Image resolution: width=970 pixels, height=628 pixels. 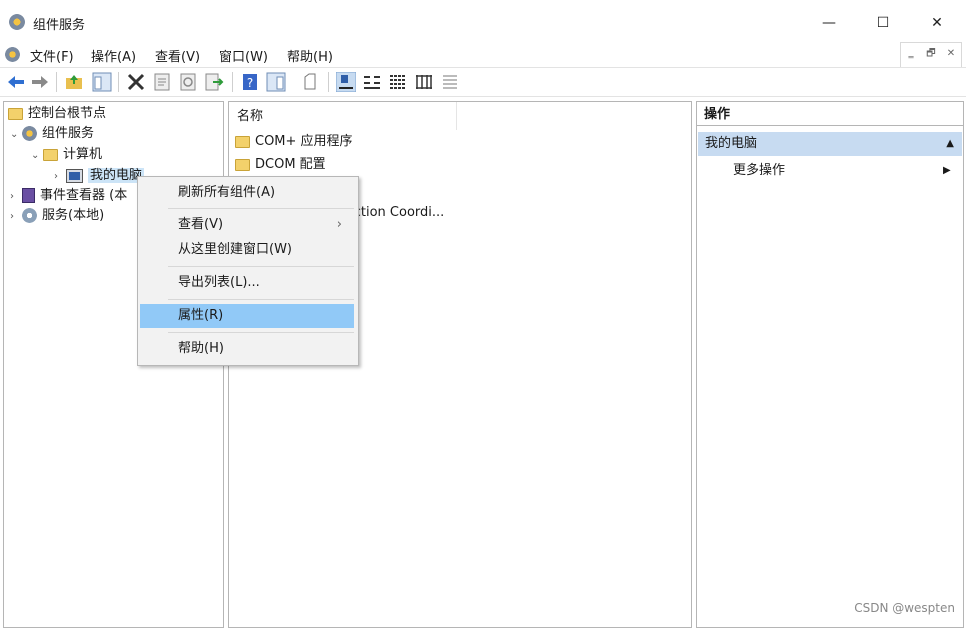 I want to click on menu-file: 文件(F), so click(x=52, y=55).